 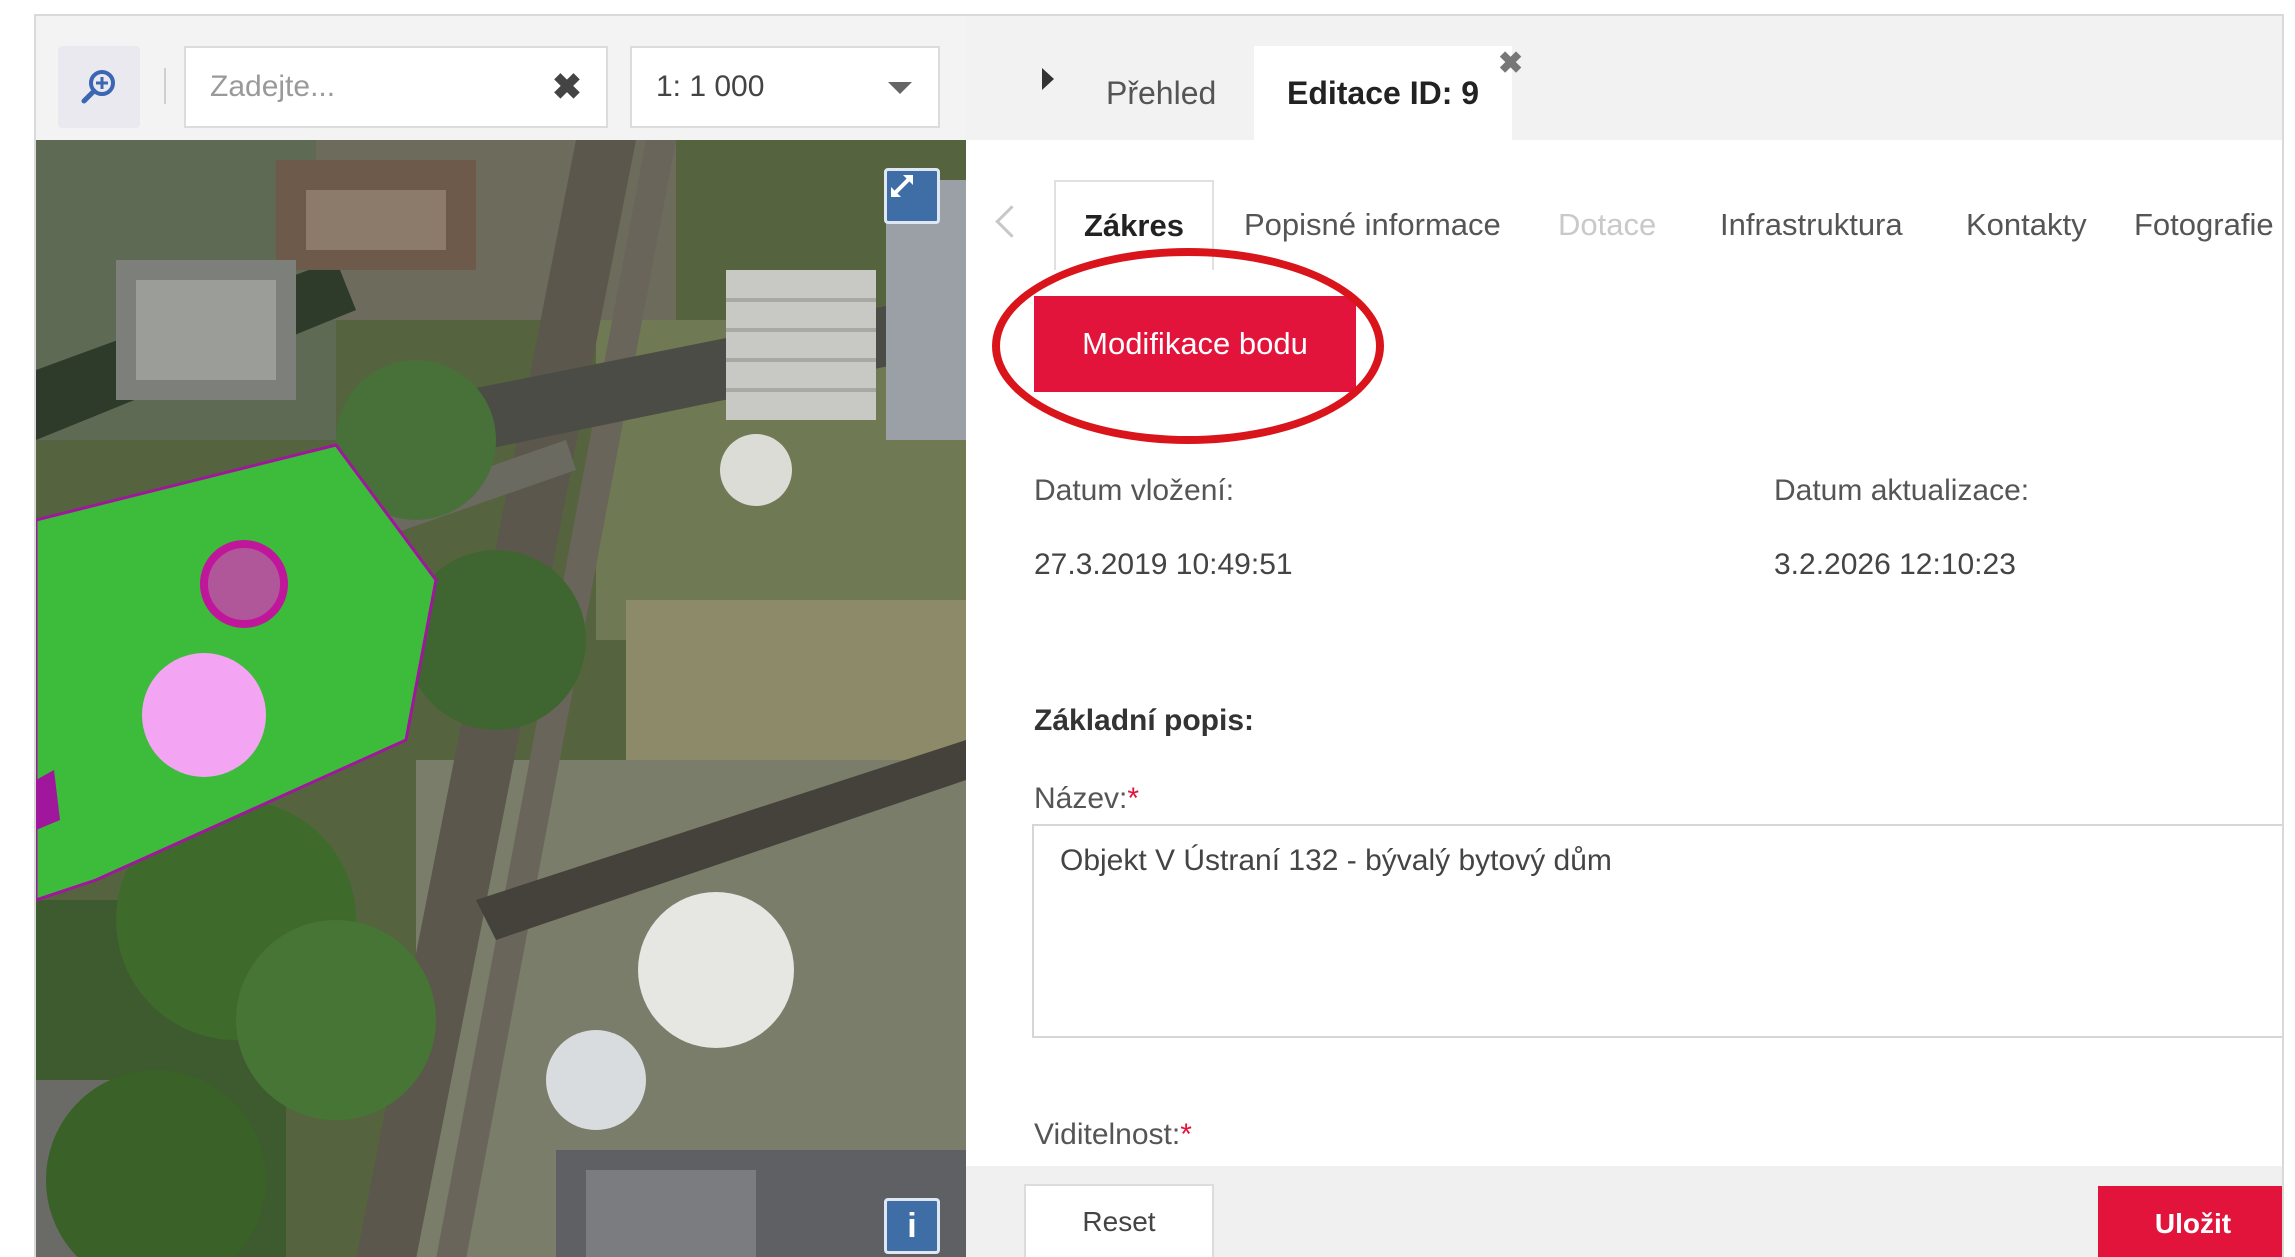 I want to click on search-zoom-icon, so click(x=98, y=87).